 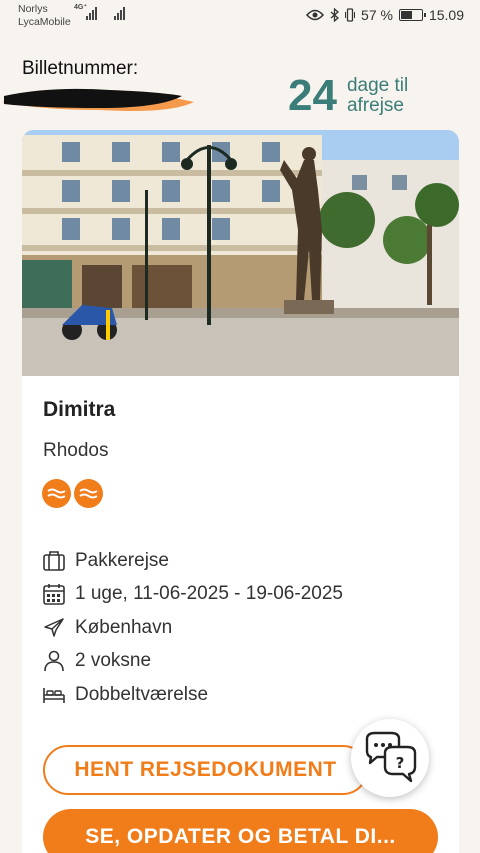 What do you see at coordinates (209, 594) in the screenshot?
I see `detail-label: 1 uge, 11-06-2025 - 19-06-2025` at bounding box center [209, 594].